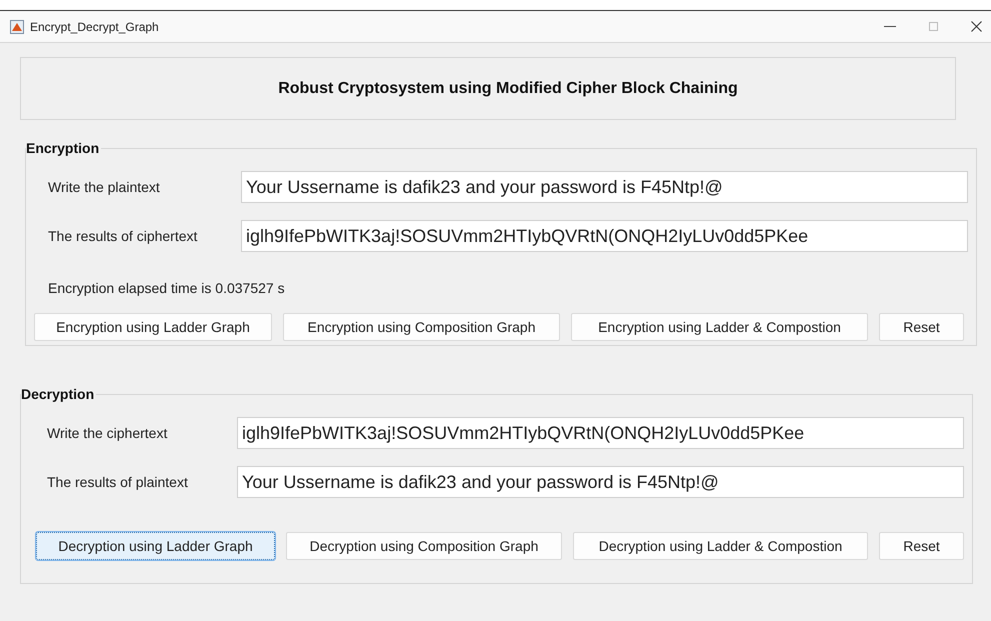 This screenshot has height=621, width=991. I want to click on action-button: Decryption using Ladder Graph, so click(155, 546).